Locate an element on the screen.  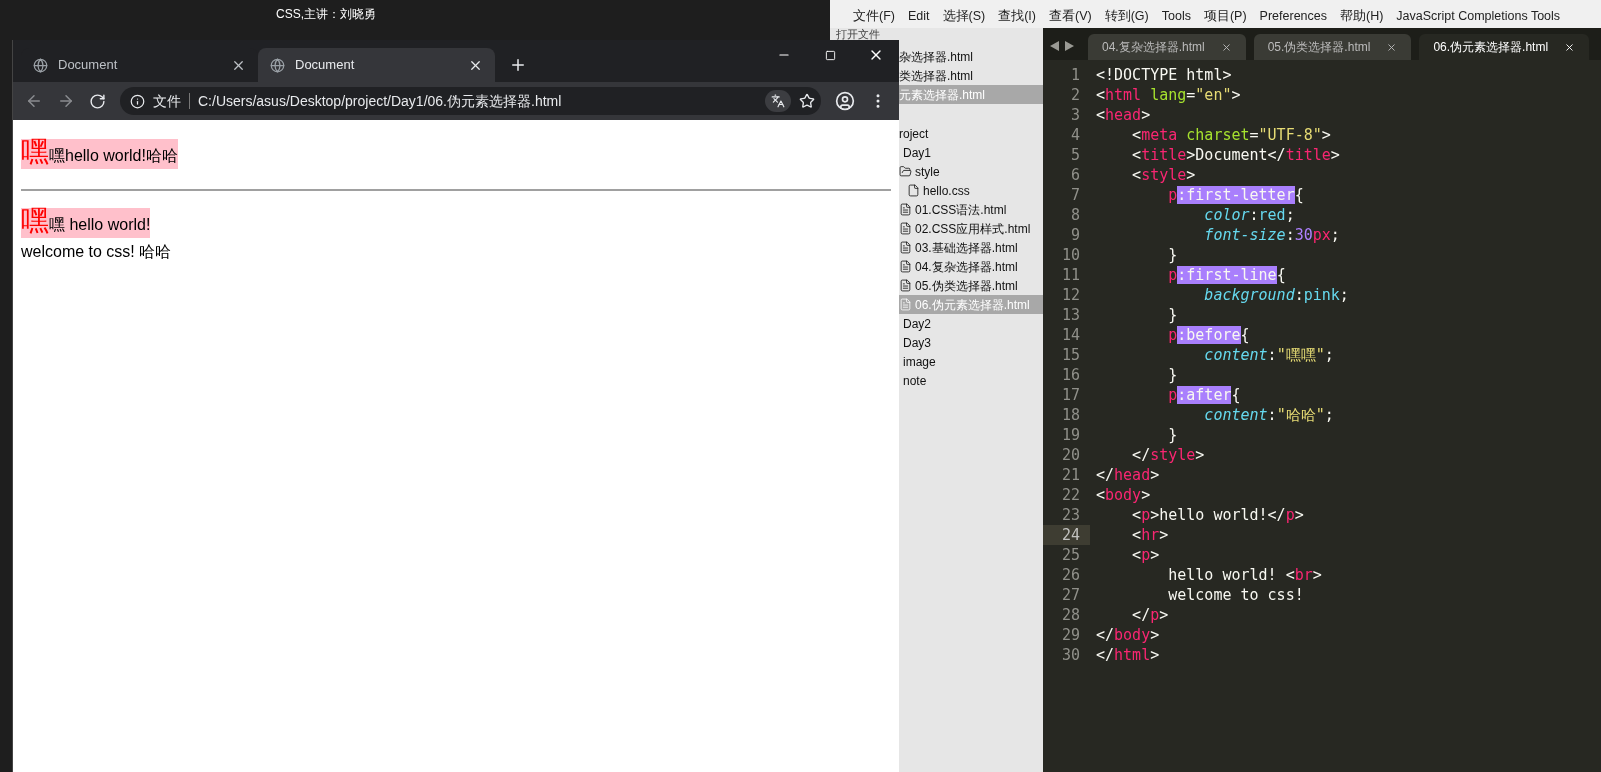
menu-item: 文件(F) is located at coordinates (874, 16).